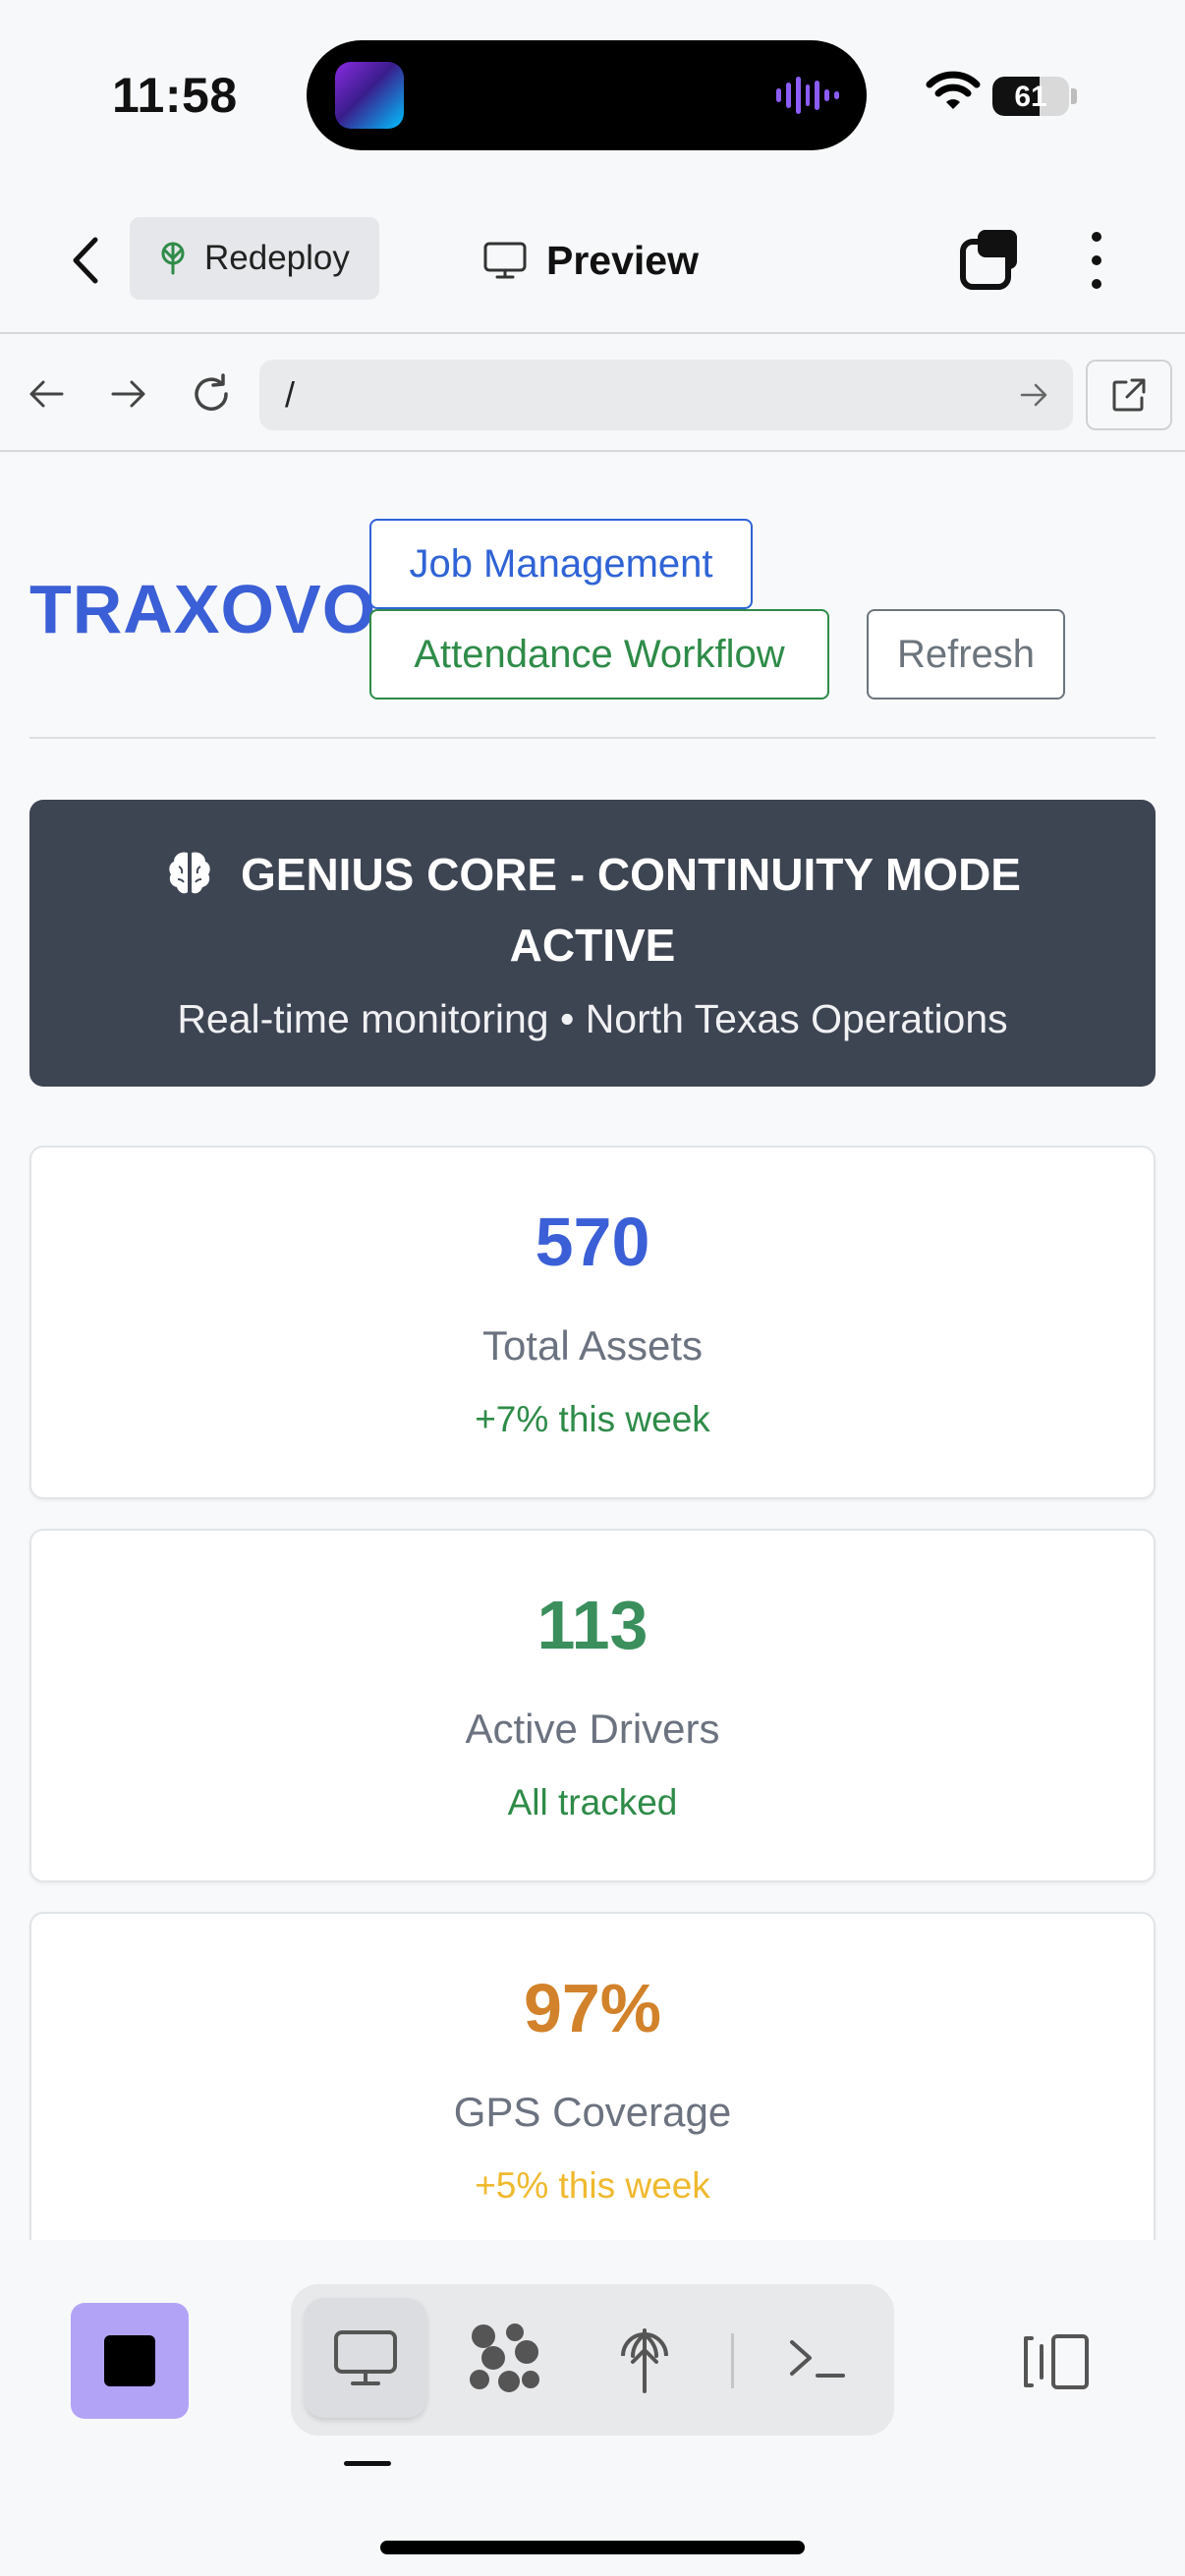  Describe the element at coordinates (666, 395) in the screenshot. I see `url-input: /` at that location.